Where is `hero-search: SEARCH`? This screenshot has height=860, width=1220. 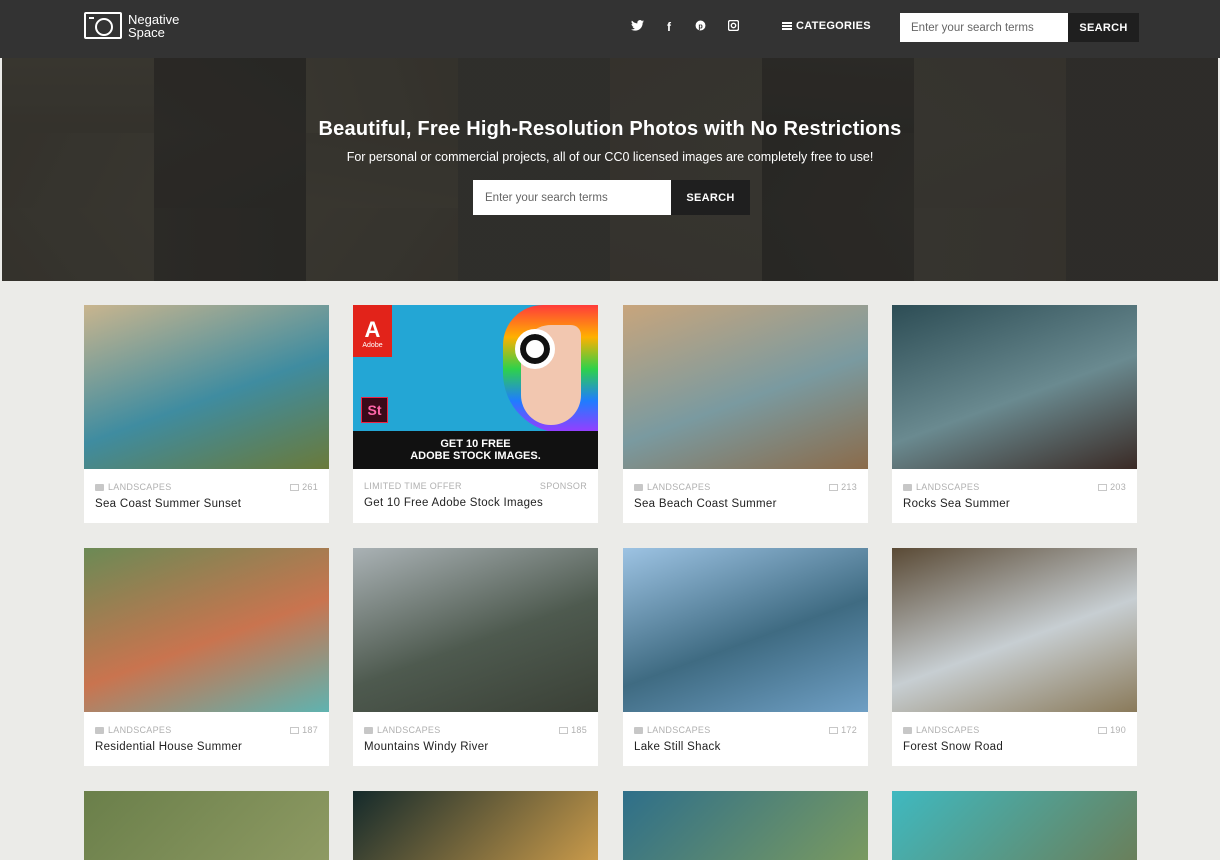
hero-search: SEARCH is located at coordinates (611, 197).